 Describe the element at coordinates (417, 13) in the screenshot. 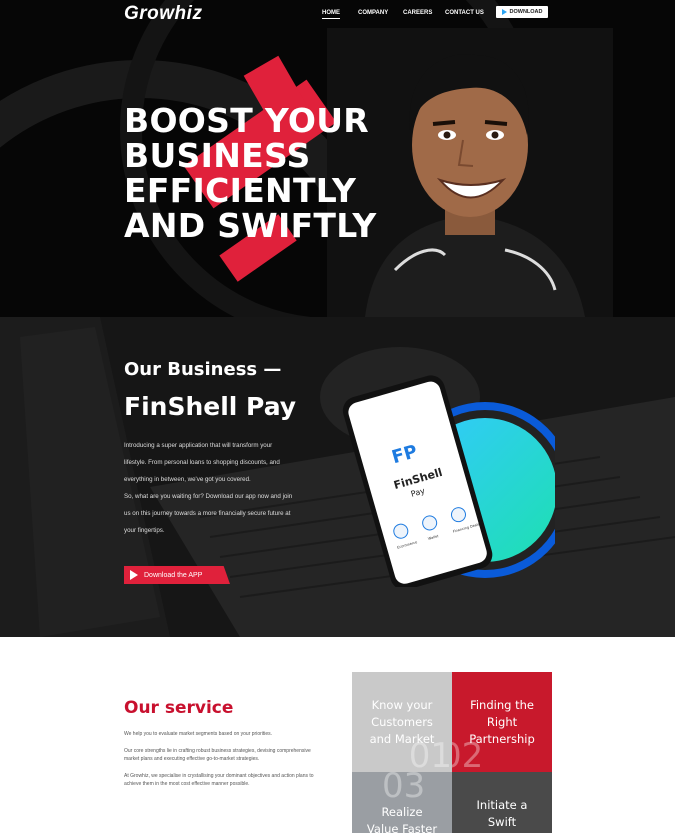

I see `nav-careers: CAREERS` at that location.